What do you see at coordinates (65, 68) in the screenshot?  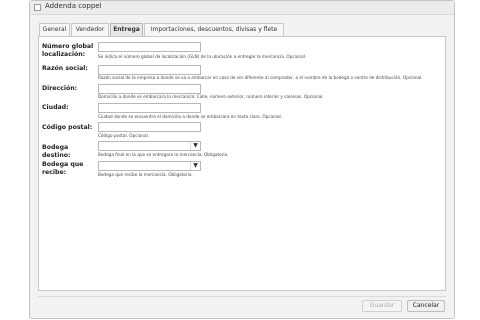 I see `razon-social-label: Razón social:` at bounding box center [65, 68].